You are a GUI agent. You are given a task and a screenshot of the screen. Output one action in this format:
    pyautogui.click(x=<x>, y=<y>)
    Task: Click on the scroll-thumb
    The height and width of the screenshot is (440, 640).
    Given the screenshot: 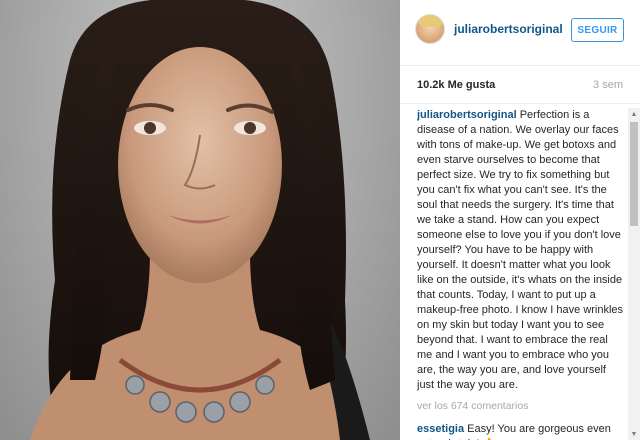 What is the action you would take?
    pyautogui.click(x=634, y=174)
    